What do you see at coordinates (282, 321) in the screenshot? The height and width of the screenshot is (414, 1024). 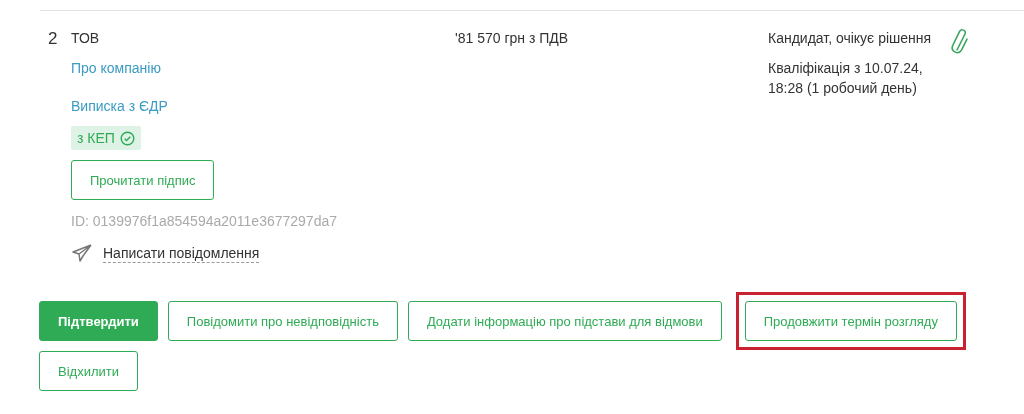 I see `action-button: Повідомити про невідповідність` at bounding box center [282, 321].